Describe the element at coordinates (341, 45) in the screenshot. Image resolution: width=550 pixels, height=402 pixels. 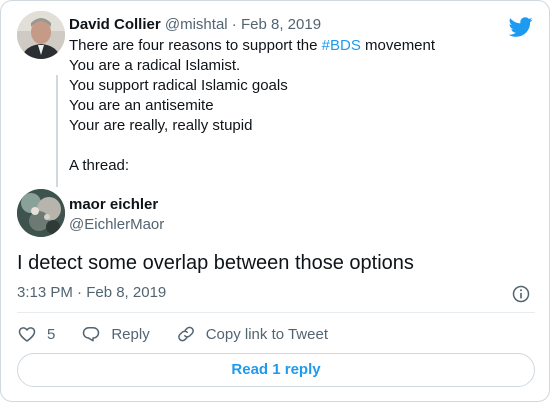
I see `hashtag-link: #BDS` at that location.